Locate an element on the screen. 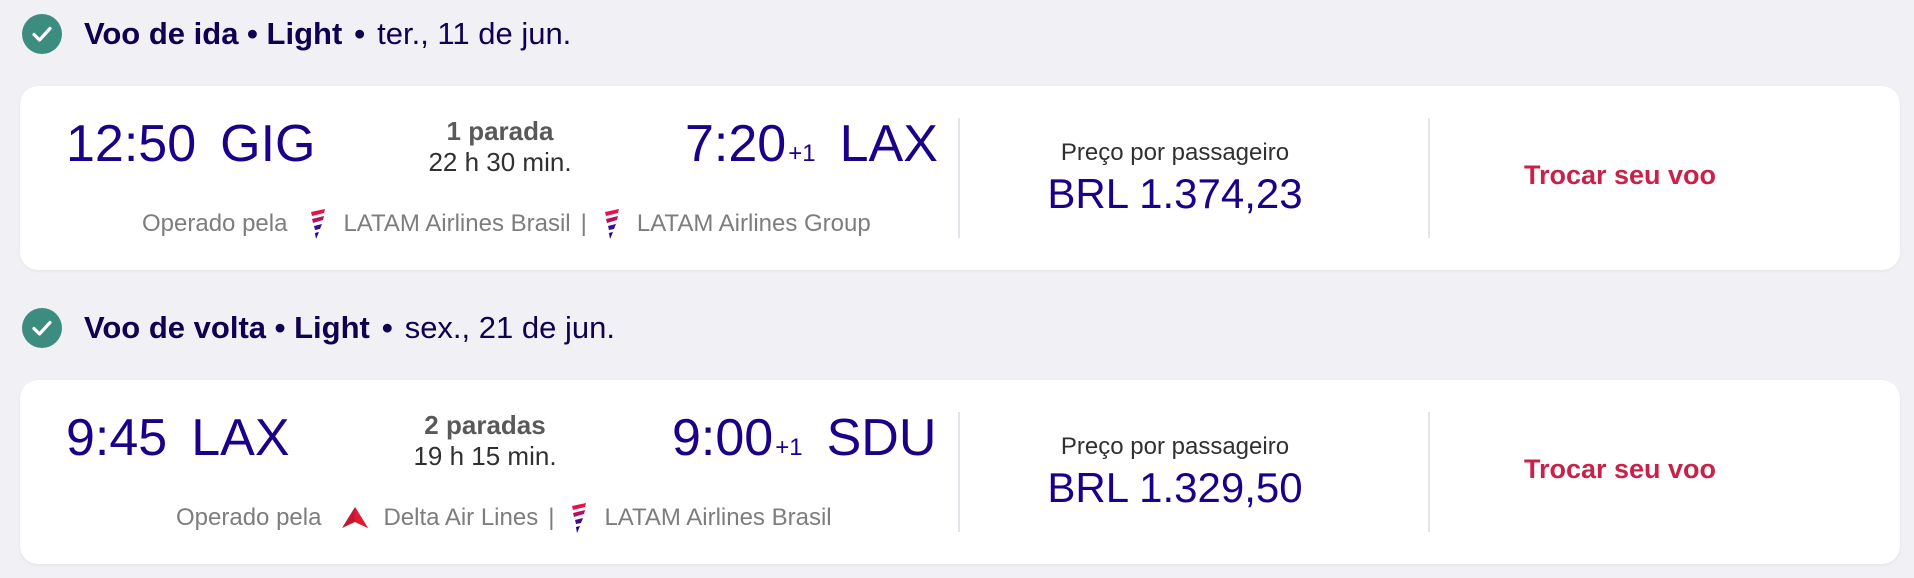  departure: 12:50 GIG is located at coordinates (190, 146).